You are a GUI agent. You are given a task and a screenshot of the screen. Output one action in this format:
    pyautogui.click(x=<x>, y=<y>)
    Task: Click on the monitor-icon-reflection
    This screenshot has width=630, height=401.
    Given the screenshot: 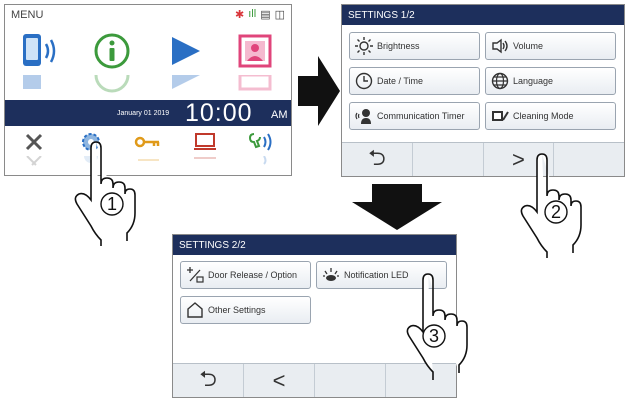 What is the action you would take?
    pyautogui.click(x=205, y=165)
    